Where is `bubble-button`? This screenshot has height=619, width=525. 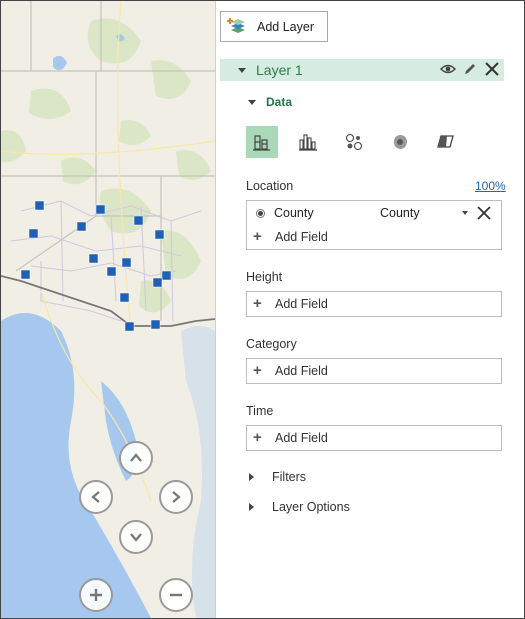 bubble-button is located at coordinates (354, 142).